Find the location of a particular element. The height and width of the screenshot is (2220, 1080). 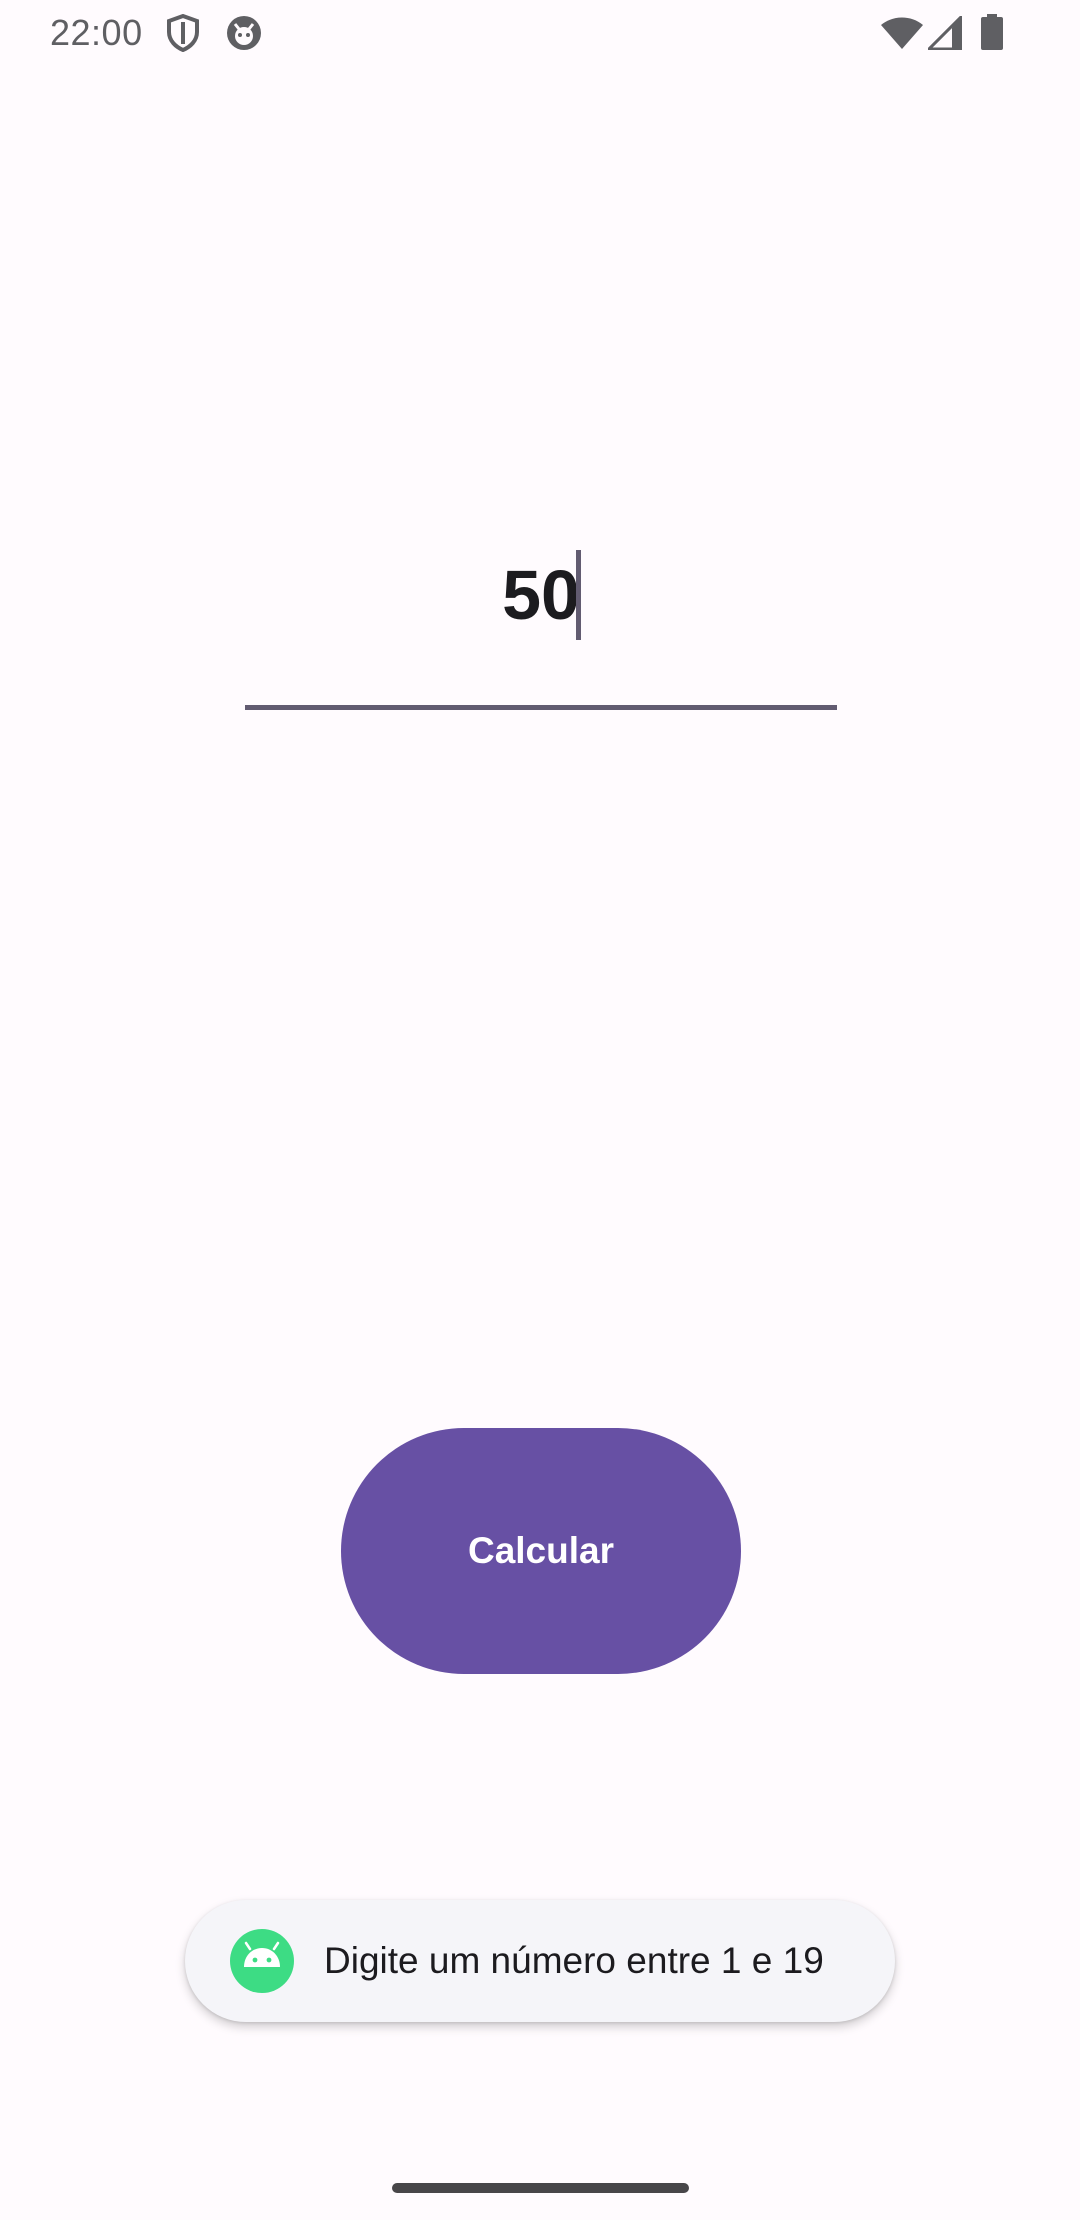

number-input-field is located at coordinates (541, 620).